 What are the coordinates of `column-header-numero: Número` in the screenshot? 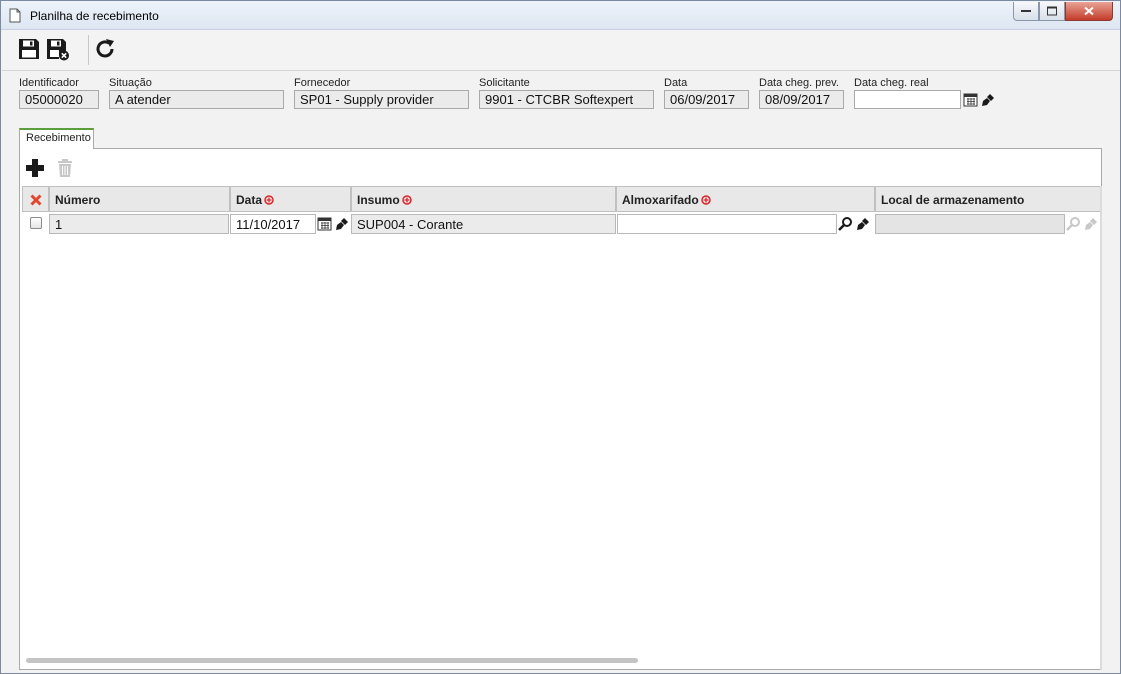 It's located at (139, 199).